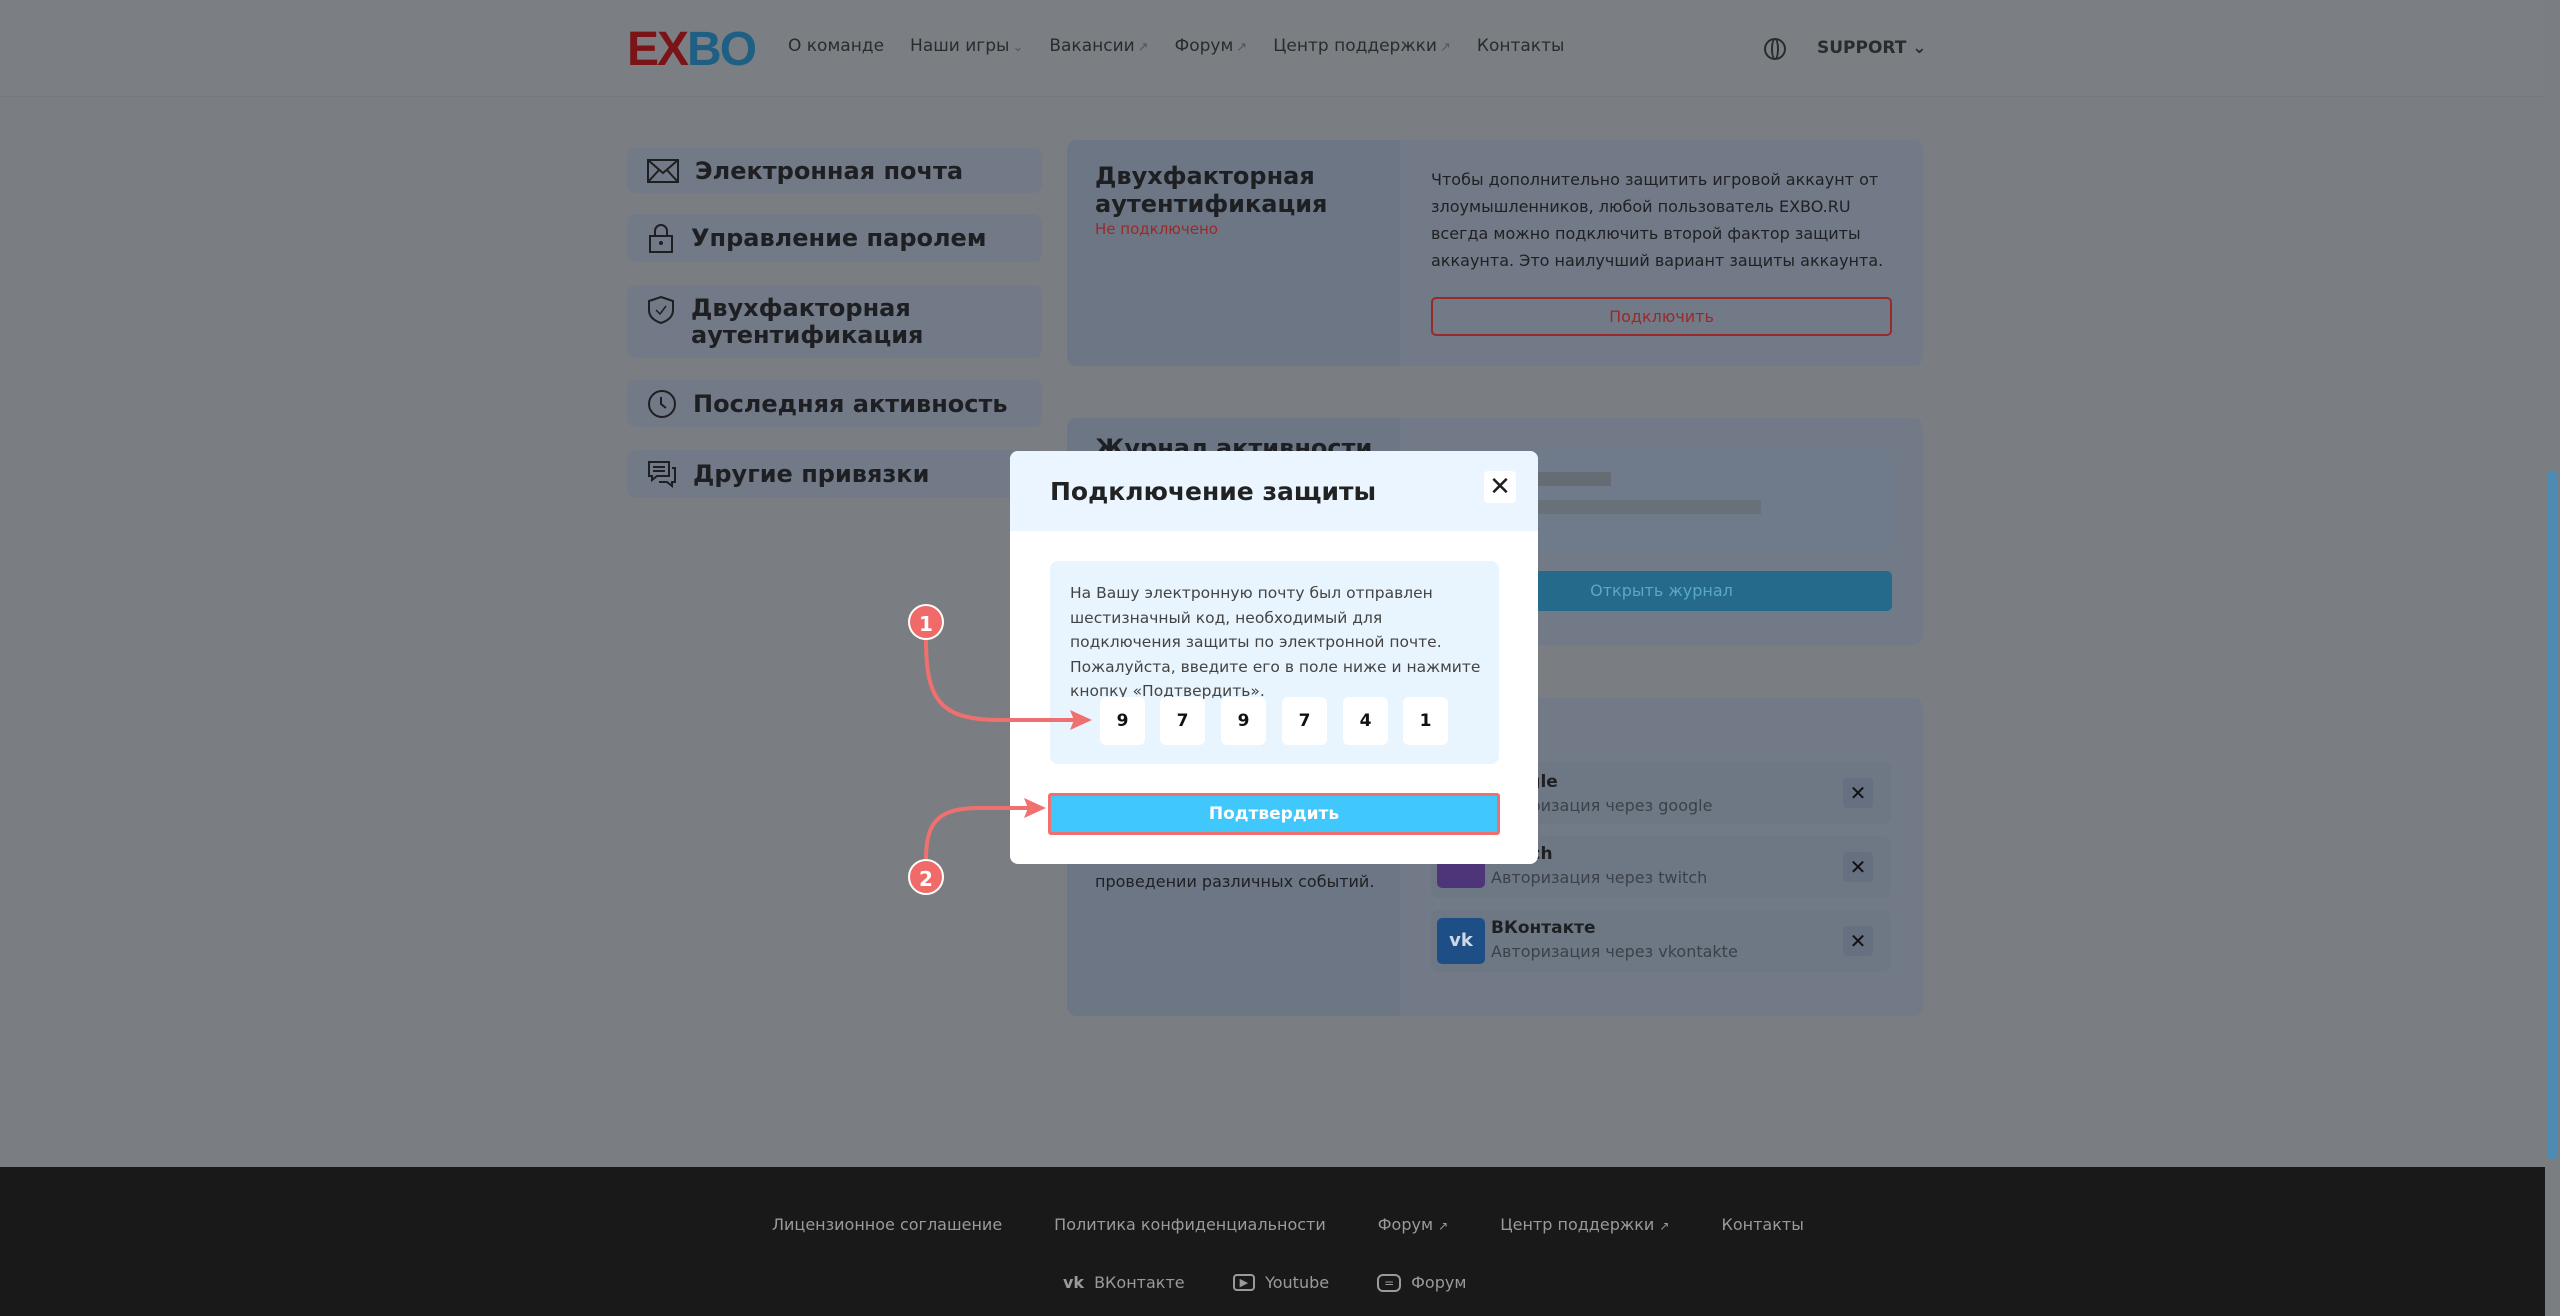 This screenshot has width=2560, height=1316. I want to click on footer-privacy: Политика конфиденциальности, so click(1190, 1224).